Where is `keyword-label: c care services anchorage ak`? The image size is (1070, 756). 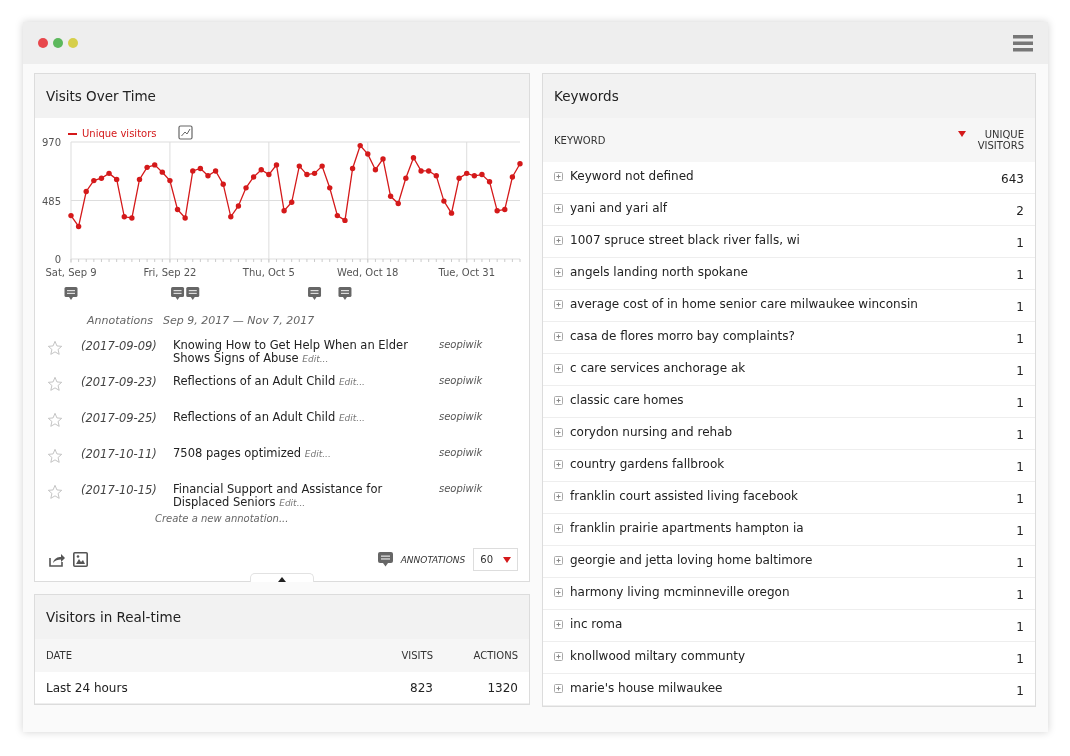 keyword-label: c care services anchorage ak is located at coordinates (658, 368).